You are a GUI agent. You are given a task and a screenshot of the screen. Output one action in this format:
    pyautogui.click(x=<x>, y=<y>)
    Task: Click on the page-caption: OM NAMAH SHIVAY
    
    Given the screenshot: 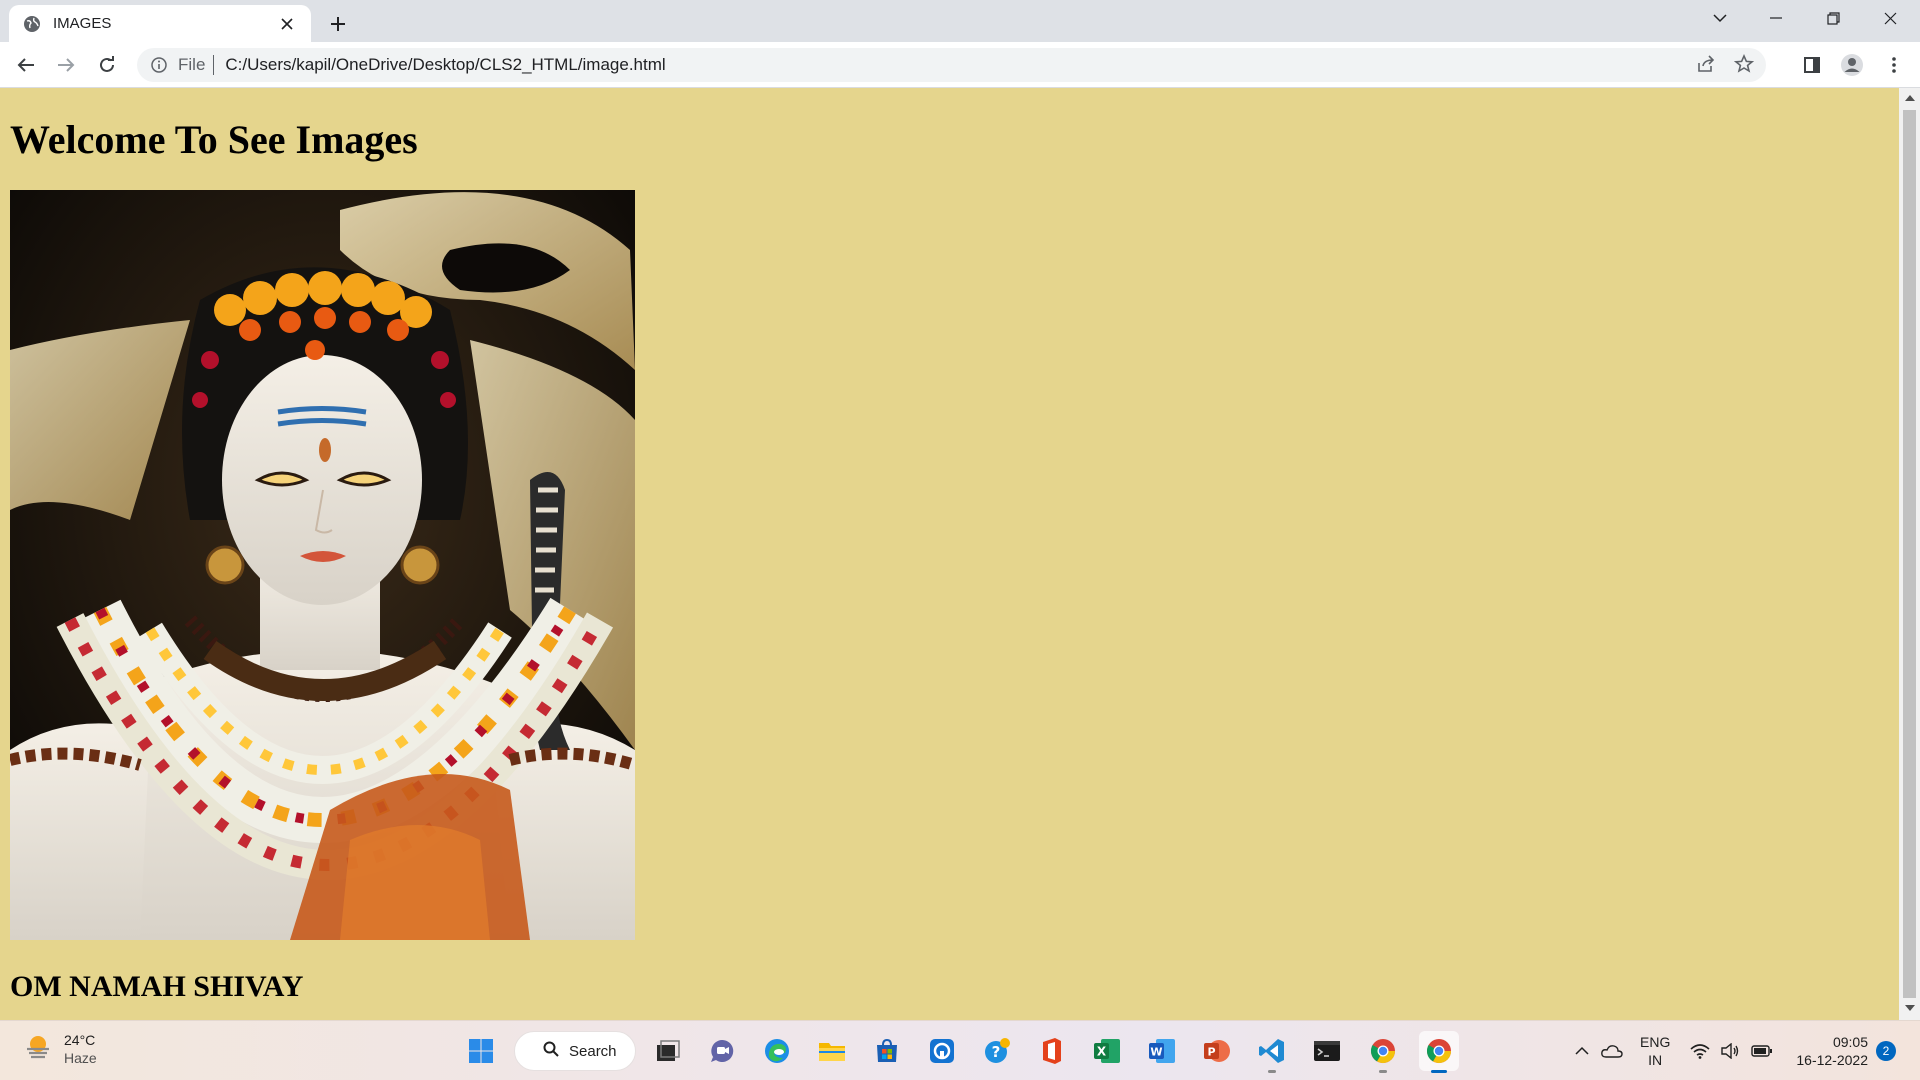 What is the action you would take?
    pyautogui.click(x=157, y=986)
    